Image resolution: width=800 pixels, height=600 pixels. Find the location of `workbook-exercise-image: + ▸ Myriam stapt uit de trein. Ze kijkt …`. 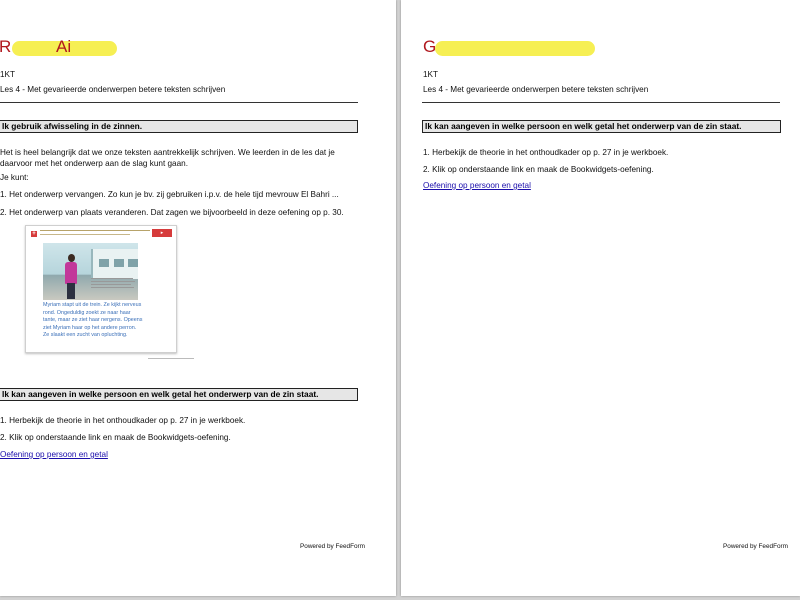

workbook-exercise-image: + ▸ Myriam stapt uit de trein. Ze kijkt … is located at coordinates (101, 289).